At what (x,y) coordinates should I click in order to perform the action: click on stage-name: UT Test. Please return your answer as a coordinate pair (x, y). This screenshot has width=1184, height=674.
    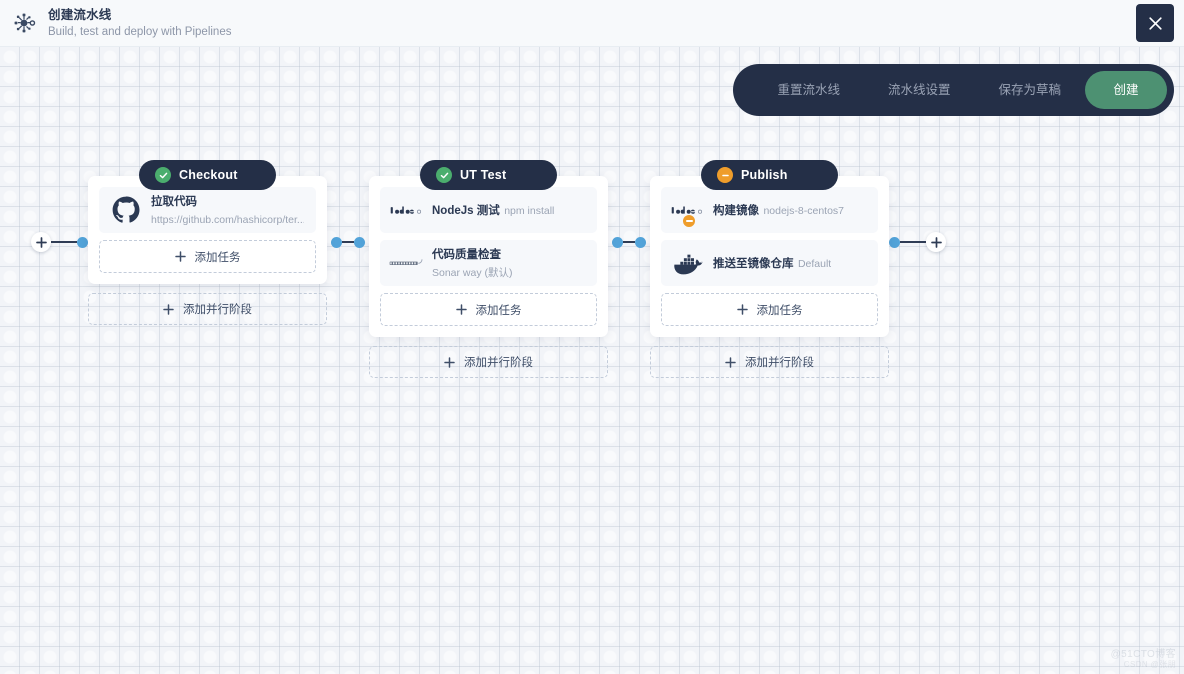
    Looking at the image, I should click on (483, 175).